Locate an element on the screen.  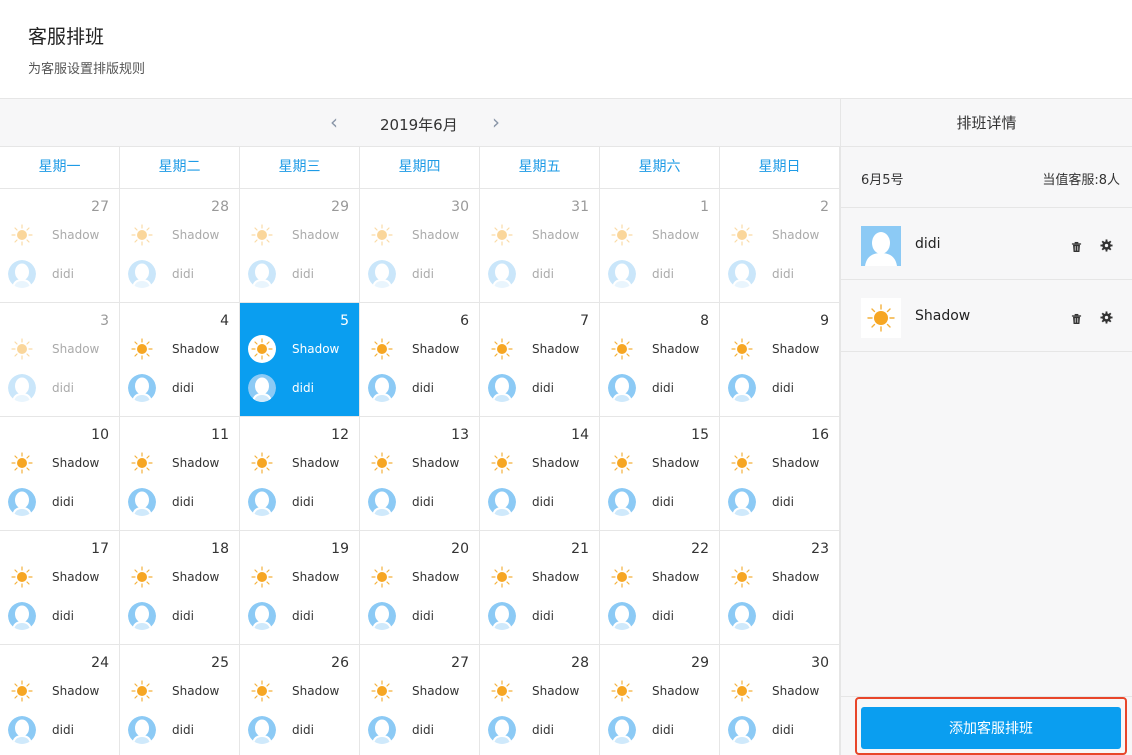
day-cell: 4 Shadow didi is located at coordinates (180, 359).